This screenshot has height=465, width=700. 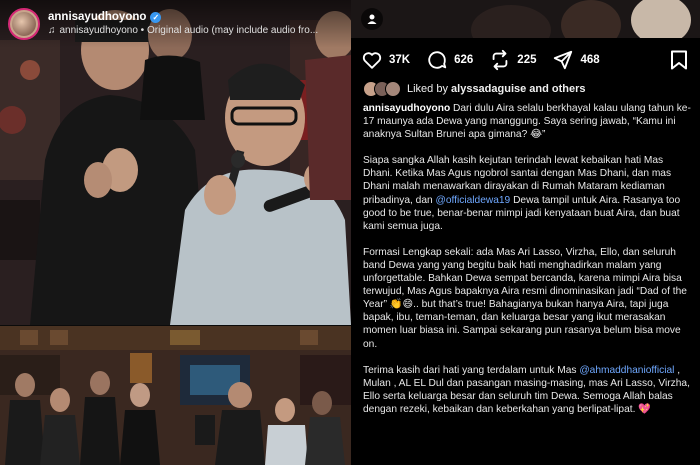 I want to click on bookmark-icon, so click(x=679, y=60).